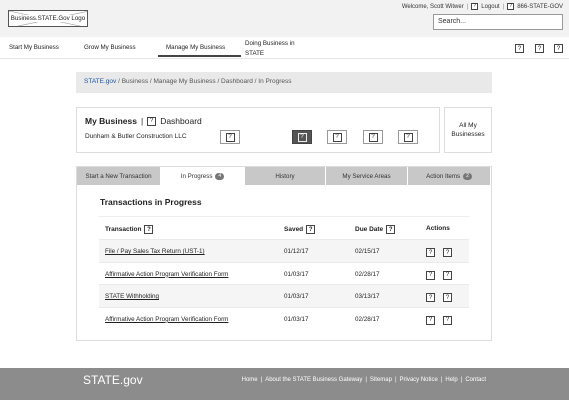 This screenshot has height=400, width=569. What do you see at coordinates (367, 274) in the screenshot?
I see `due-date: 02/28/17` at bounding box center [367, 274].